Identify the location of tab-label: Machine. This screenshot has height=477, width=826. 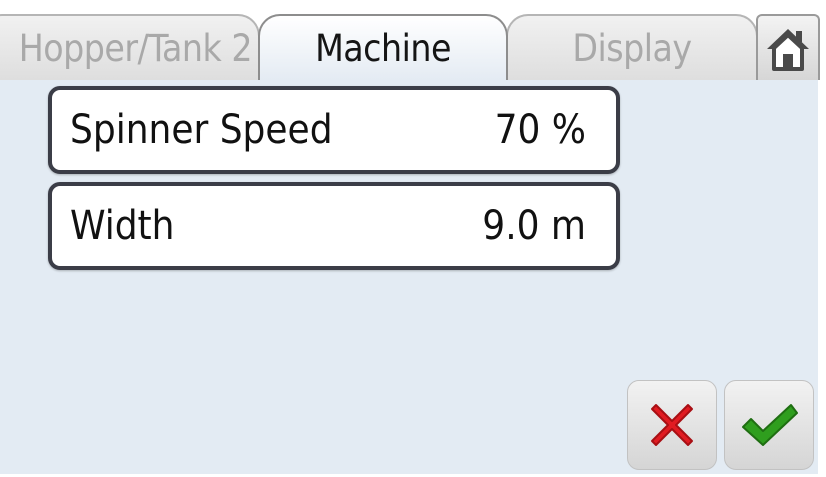
(383, 48).